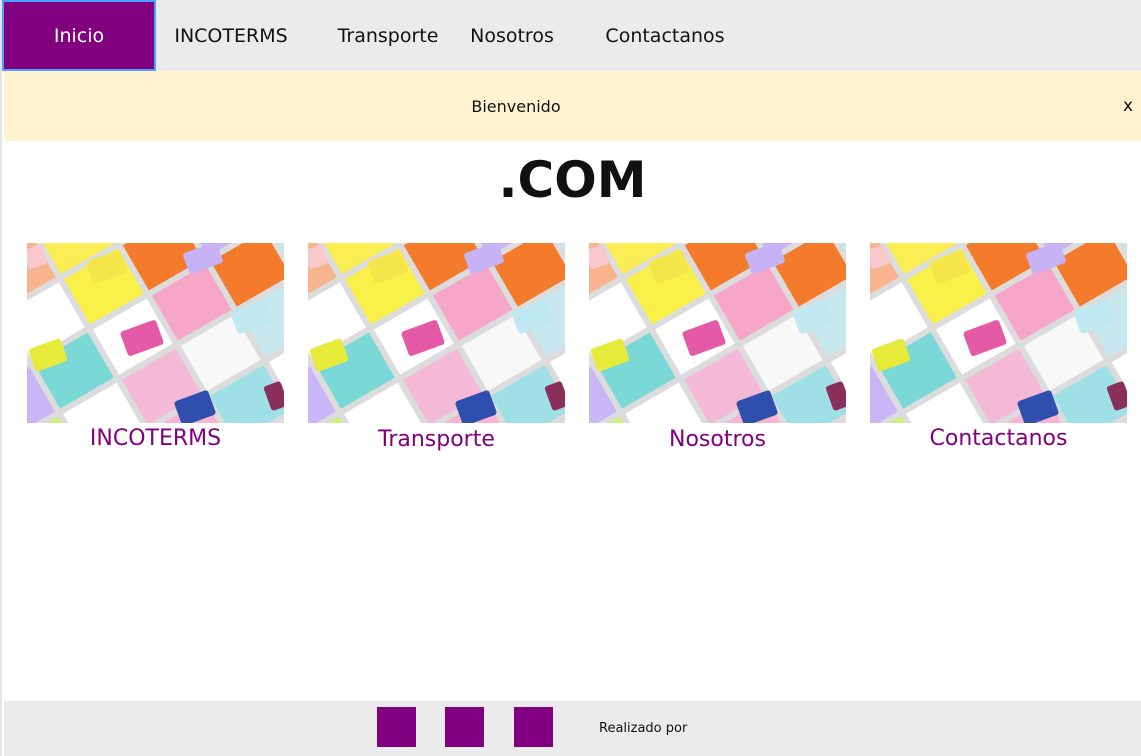 This screenshot has width=1141, height=756. I want to click on close-icon: x, so click(1128, 106).